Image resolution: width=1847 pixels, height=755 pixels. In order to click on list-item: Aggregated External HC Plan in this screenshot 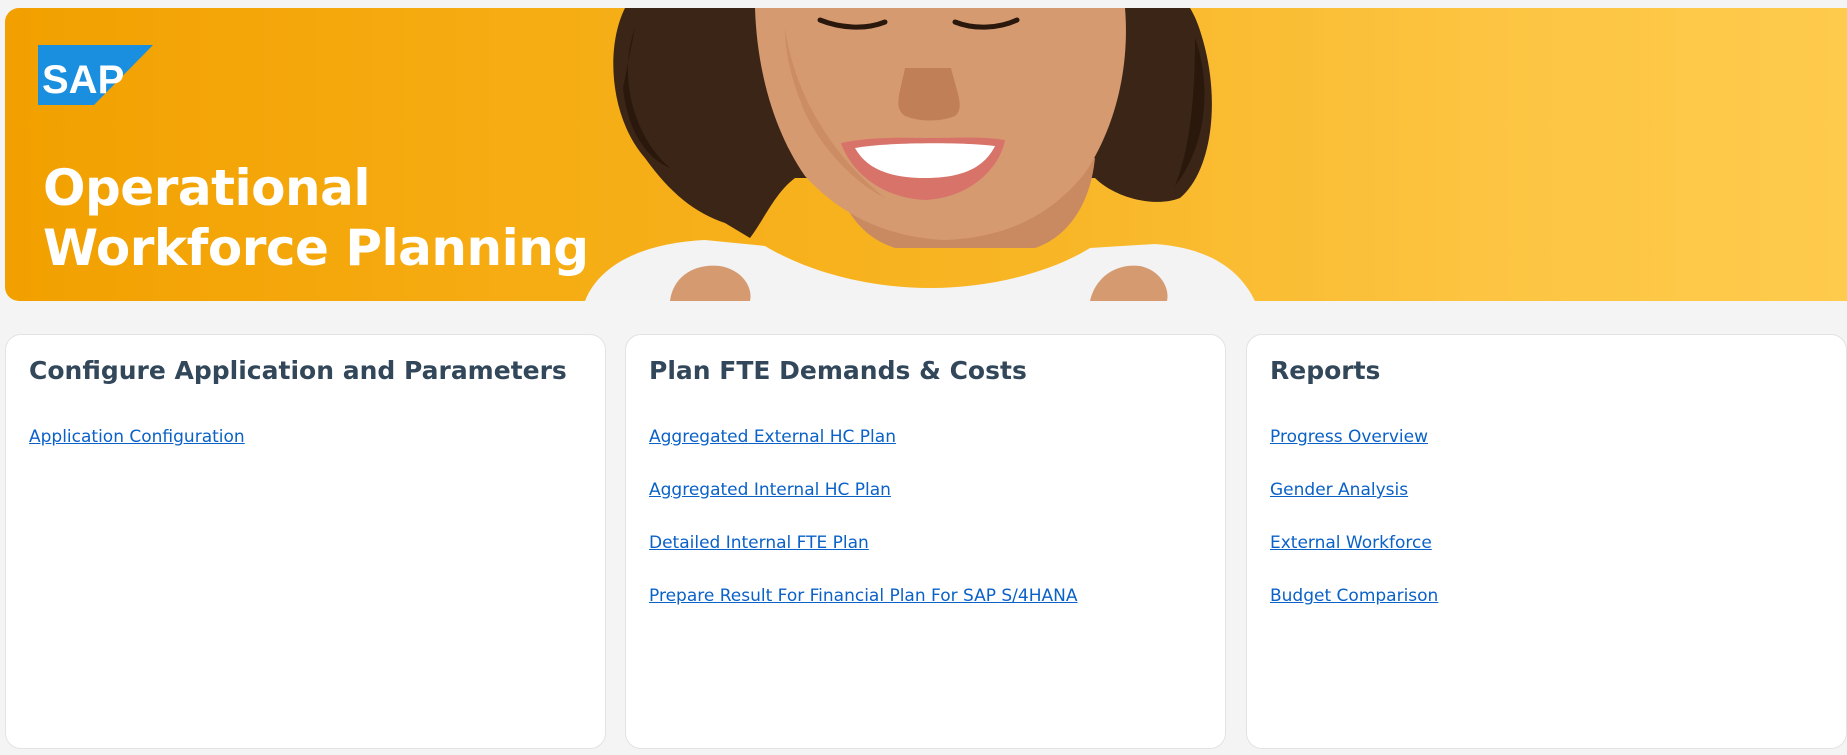, I will do `click(863, 451)`.